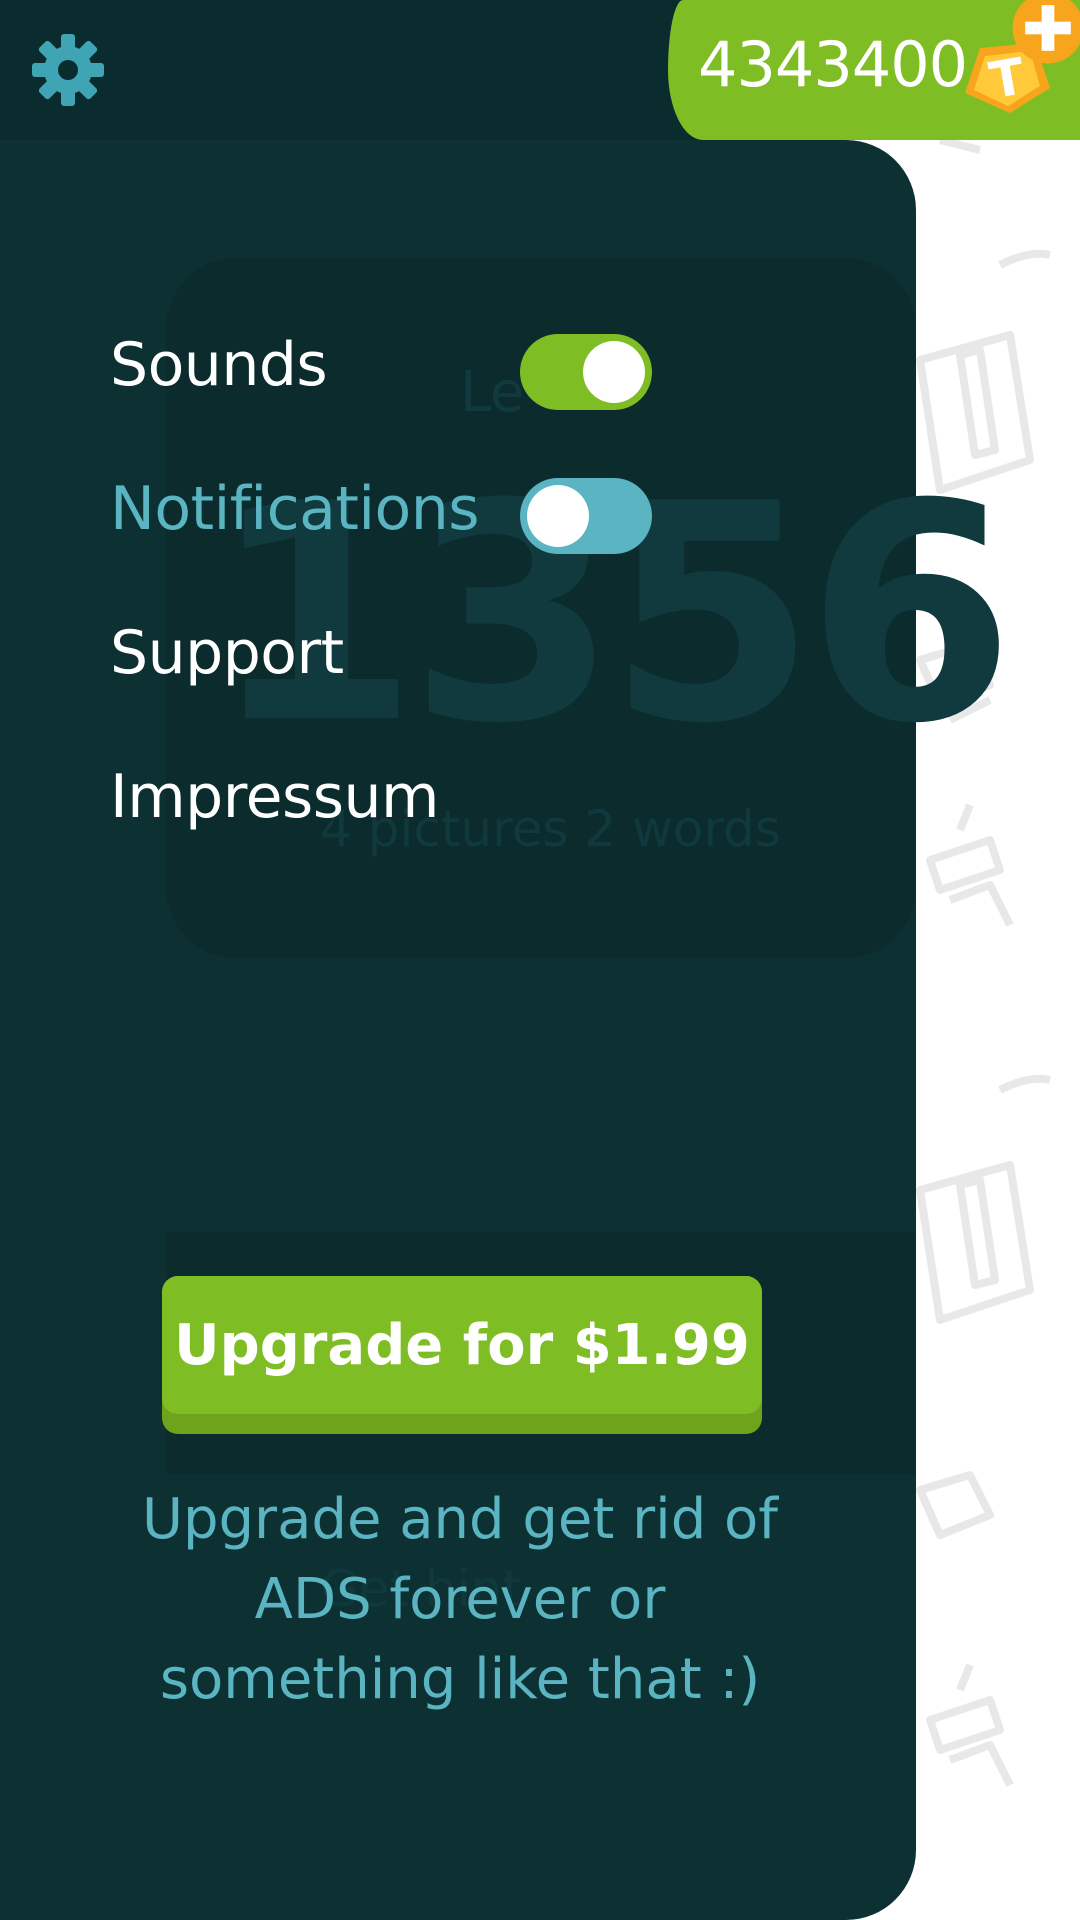 The height and width of the screenshot is (1920, 1080). What do you see at coordinates (227, 653) in the screenshot?
I see `support-link: Support` at bounding box center [227, 653].